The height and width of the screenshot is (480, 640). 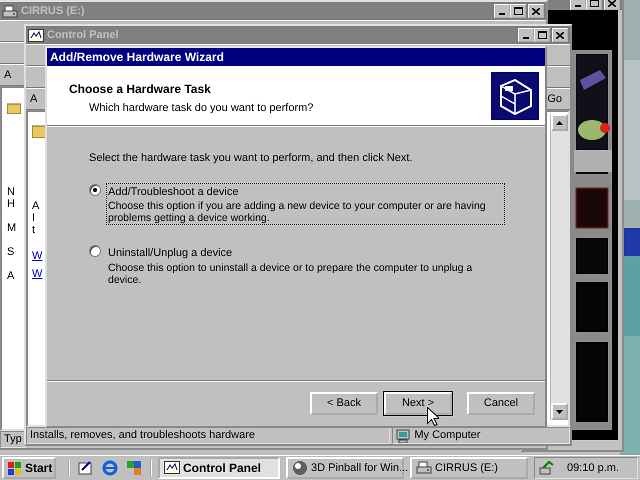 What do you see at coordinates (305, 253) in the screenshot?
I see `option-label: Uninstall/Unplug a device` at bounding box center [305, 253].